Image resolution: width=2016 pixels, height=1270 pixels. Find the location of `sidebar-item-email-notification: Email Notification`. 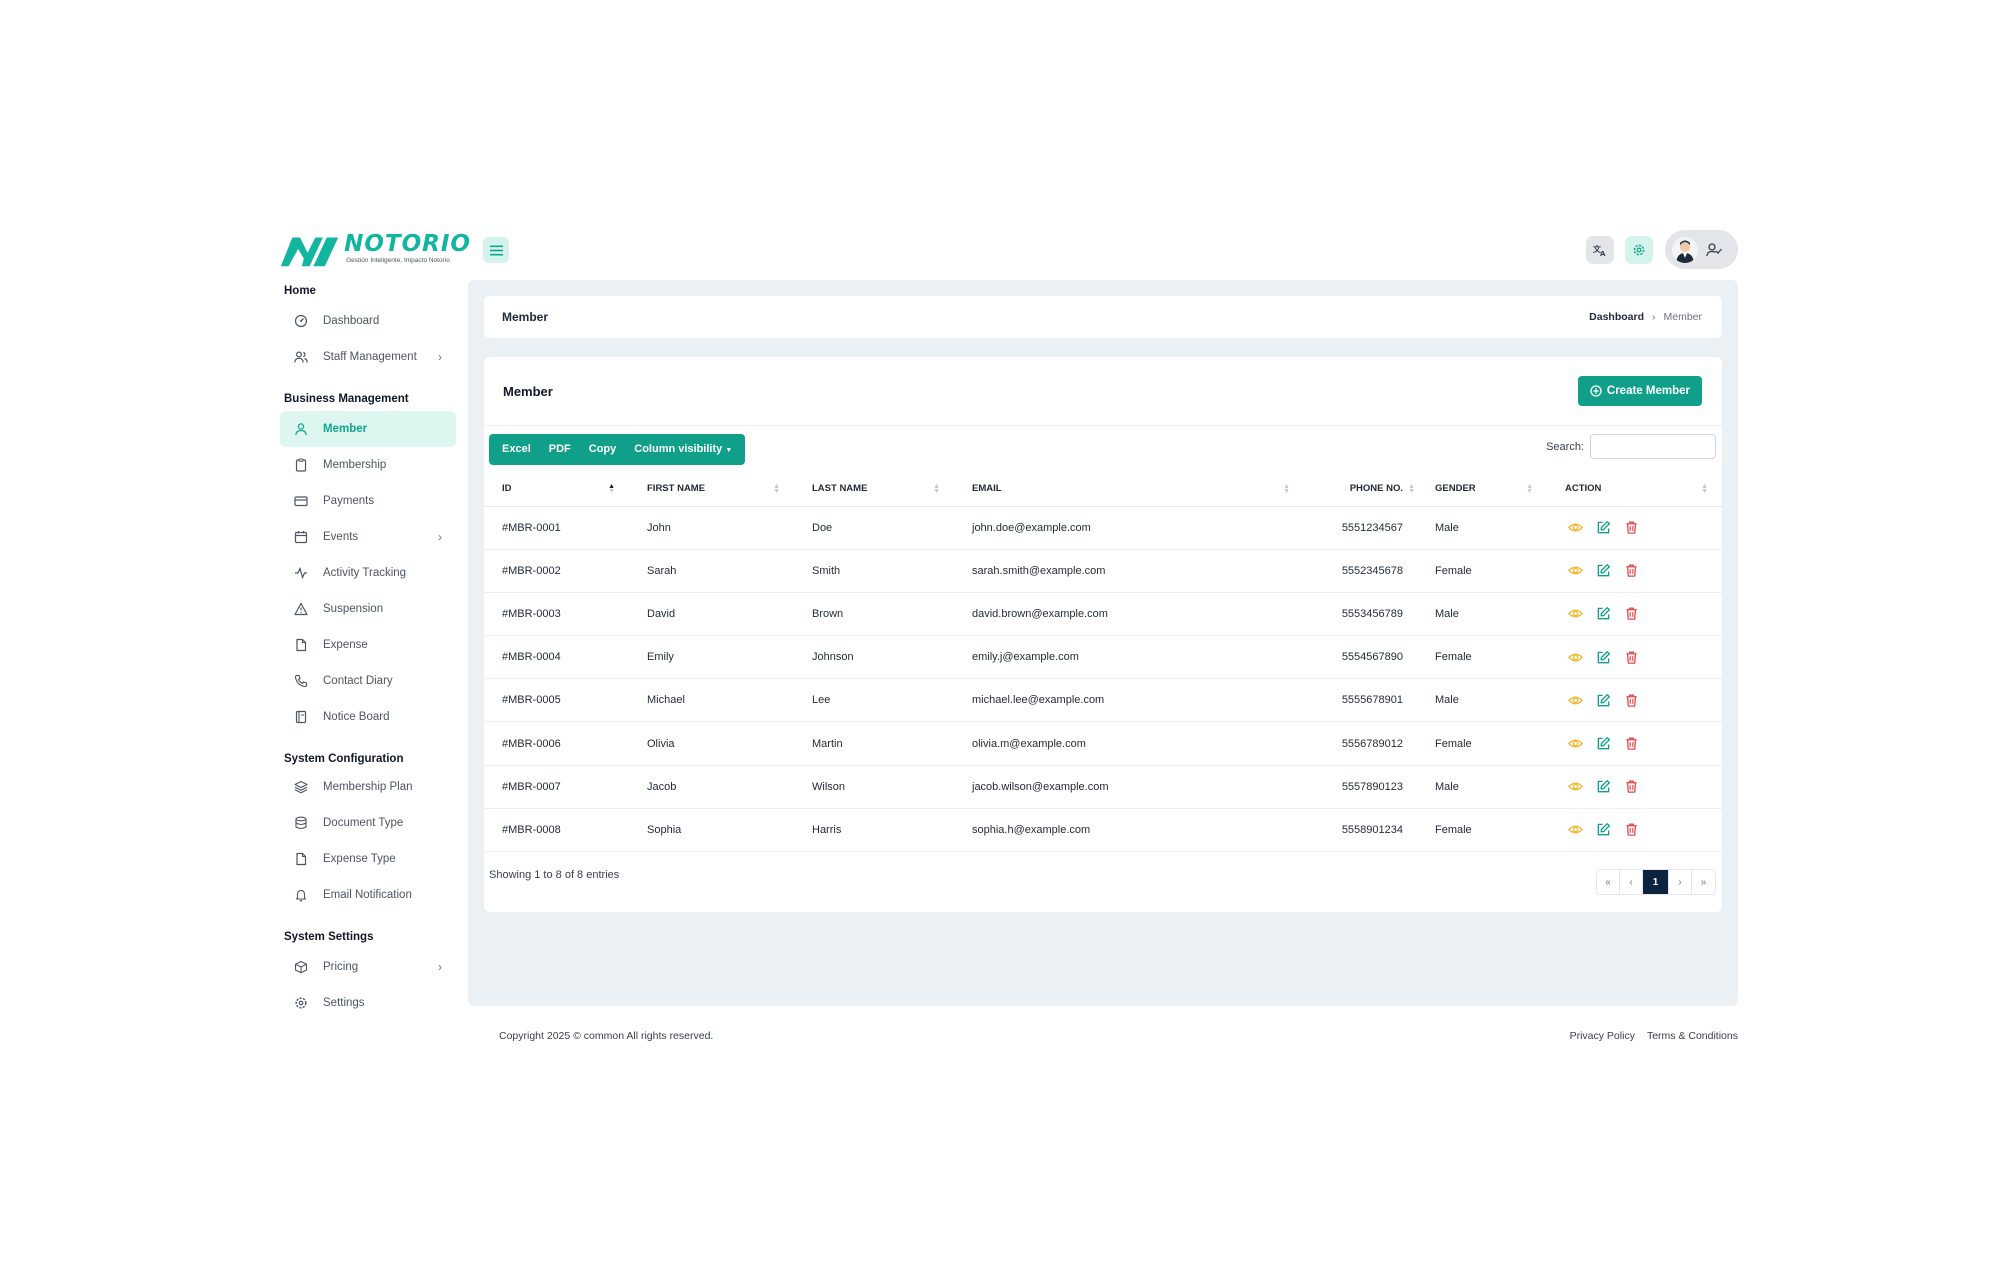

sidebar-item-email-notification: Email Notification is located at coordinates (368, 895).